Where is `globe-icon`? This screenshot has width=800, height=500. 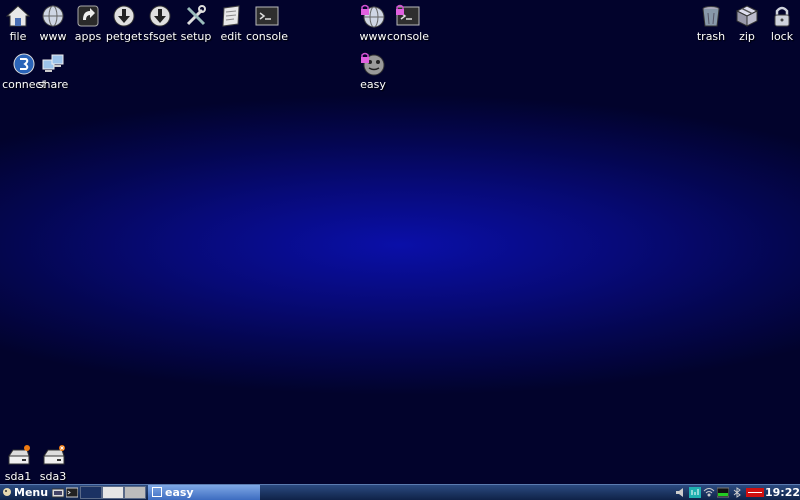 globe-icon is located at coordinates (53, 16).